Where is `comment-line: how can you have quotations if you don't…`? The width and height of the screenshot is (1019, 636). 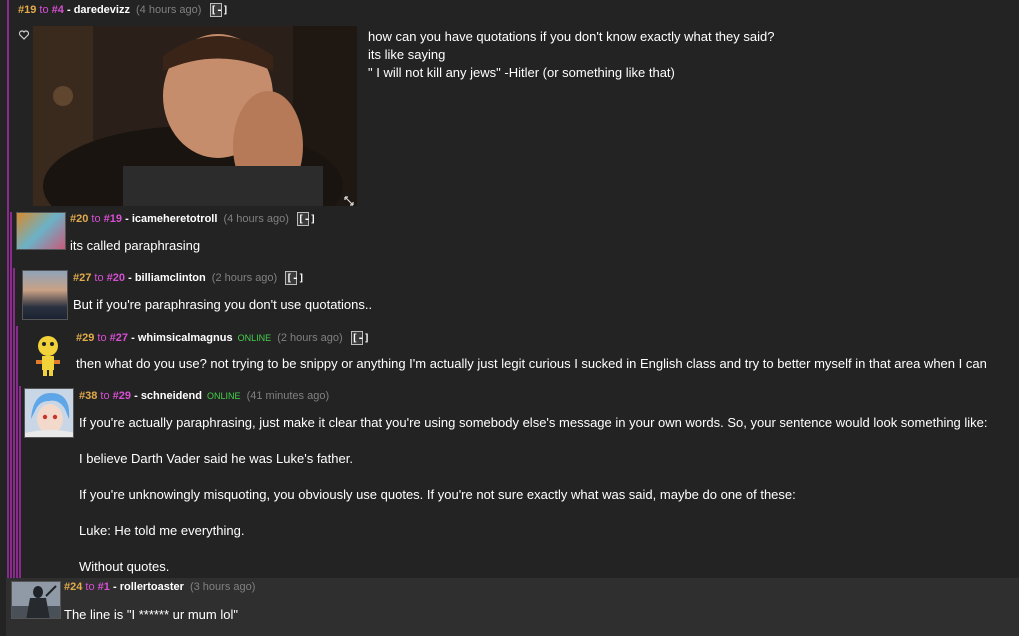 comment-line: how can you have quotations if you don't… is located at coordinates (571, 36).